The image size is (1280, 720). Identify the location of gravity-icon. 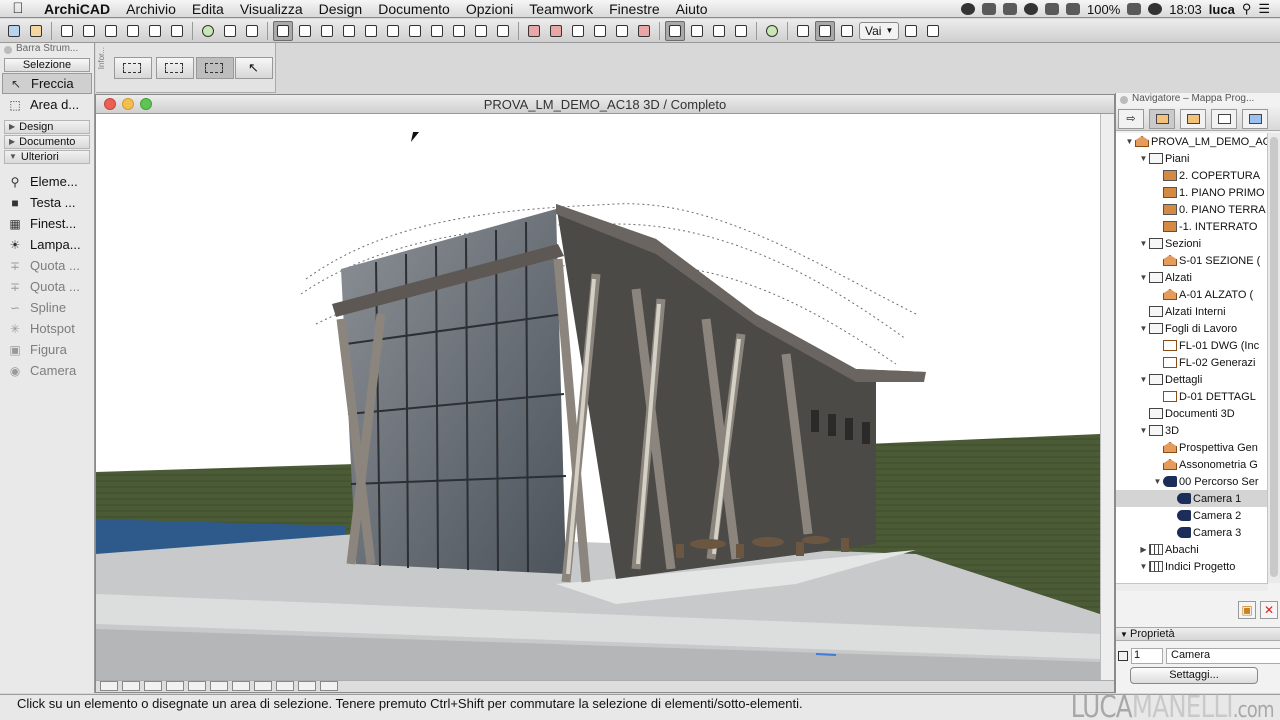
(305, 31).